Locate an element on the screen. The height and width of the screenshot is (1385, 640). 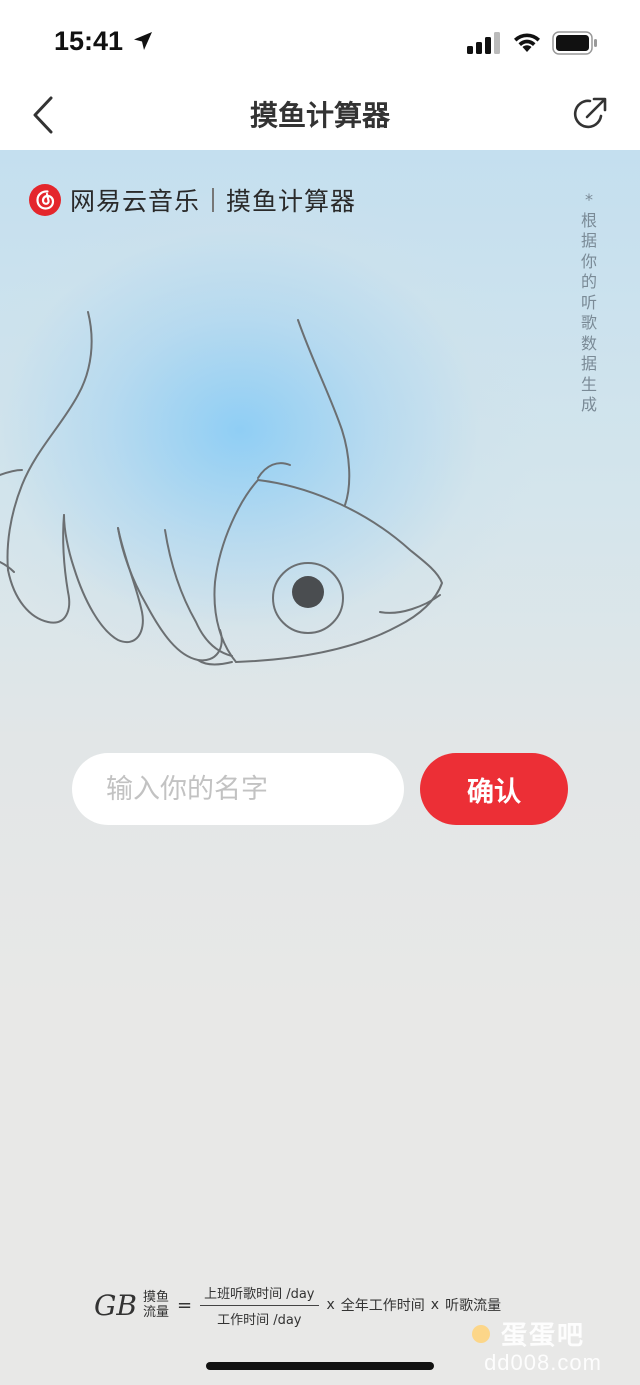
confirm-button: 确认 is located at coordinates (494, 789).